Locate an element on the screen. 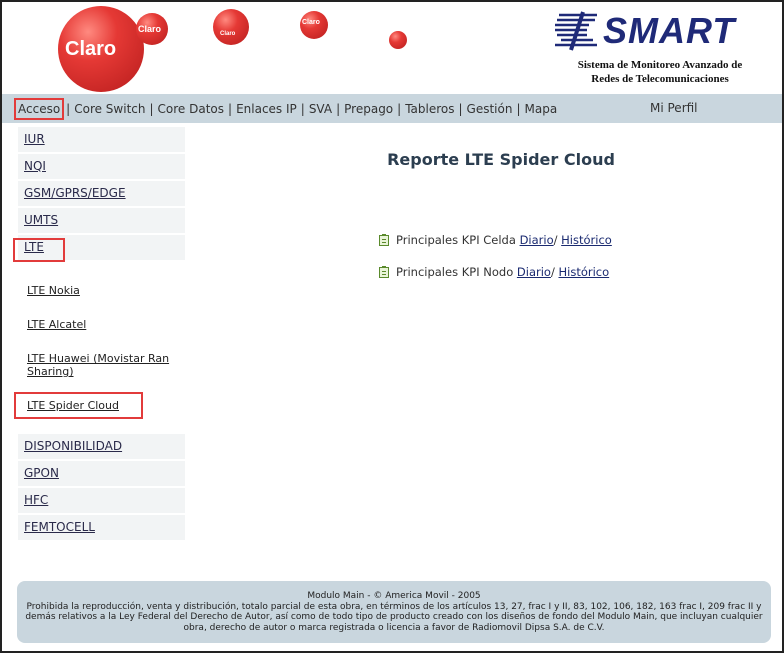  spider-cloud-highlight-box is located at coordinates (78, 405).